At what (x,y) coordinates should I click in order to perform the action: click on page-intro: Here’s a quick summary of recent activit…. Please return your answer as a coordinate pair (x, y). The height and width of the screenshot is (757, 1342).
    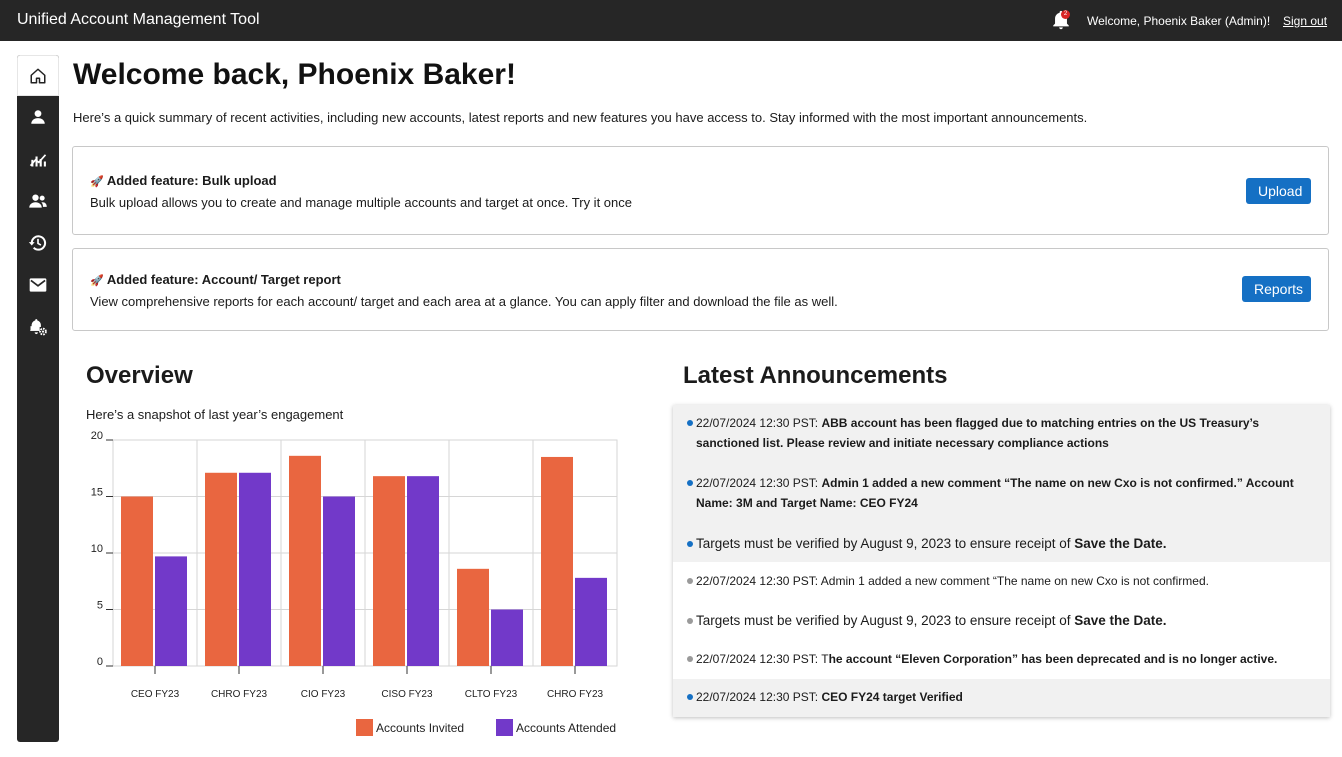
    Looking at the image, I should click on (580, 117).